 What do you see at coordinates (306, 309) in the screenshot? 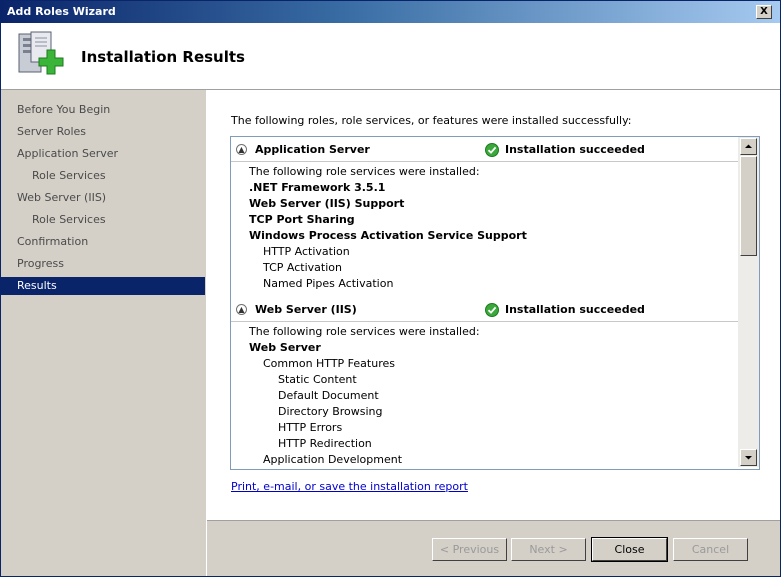
I see `section-role-name: Web Server (IIS)` at bounding box center [306, 309].